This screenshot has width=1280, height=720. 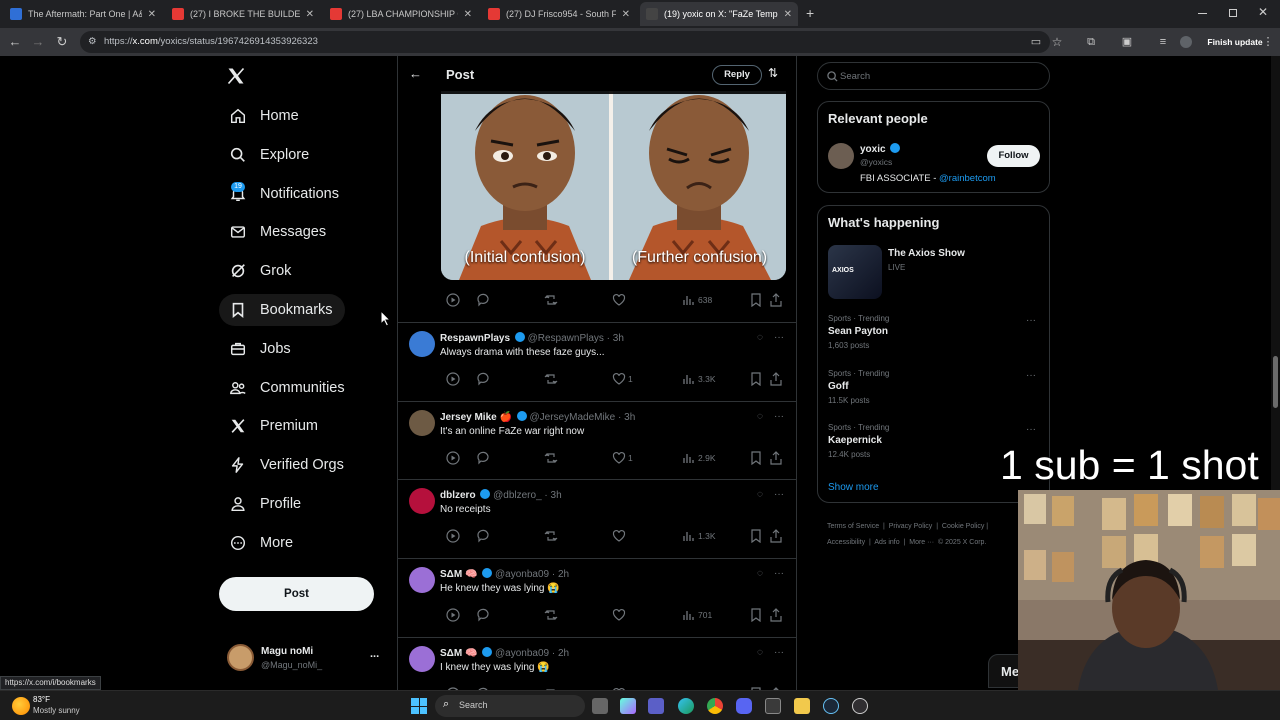 I want to click on close-window-icon: ✕, so click(x=1263, y=12).